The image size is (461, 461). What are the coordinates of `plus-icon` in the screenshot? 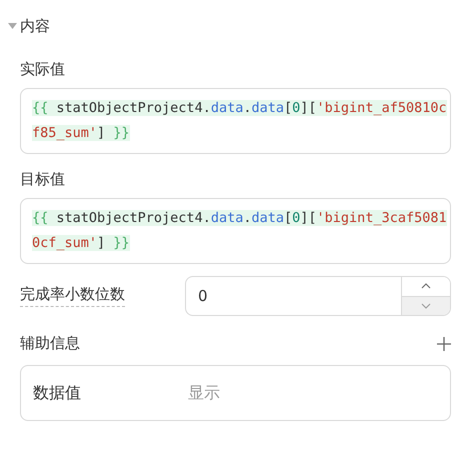 It's located at (444, 343).